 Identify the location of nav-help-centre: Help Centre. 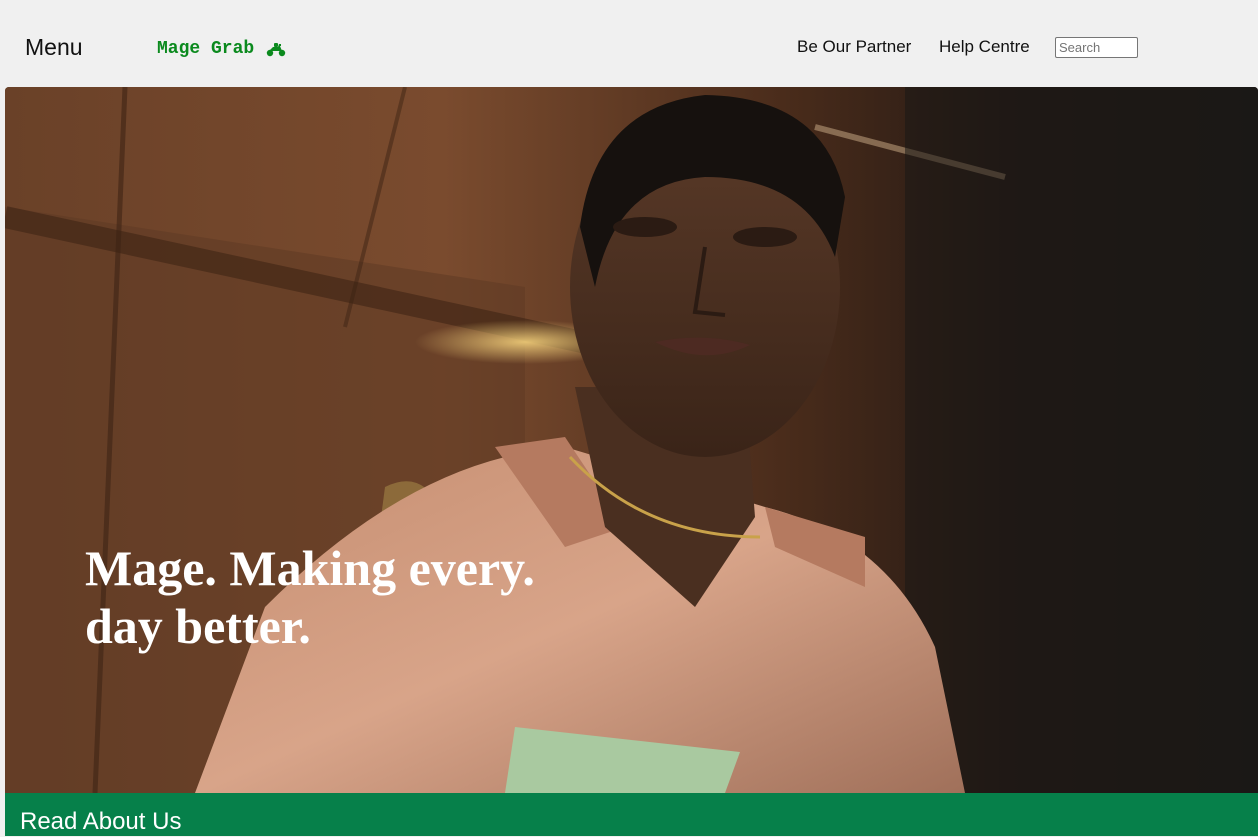
(984, 47).